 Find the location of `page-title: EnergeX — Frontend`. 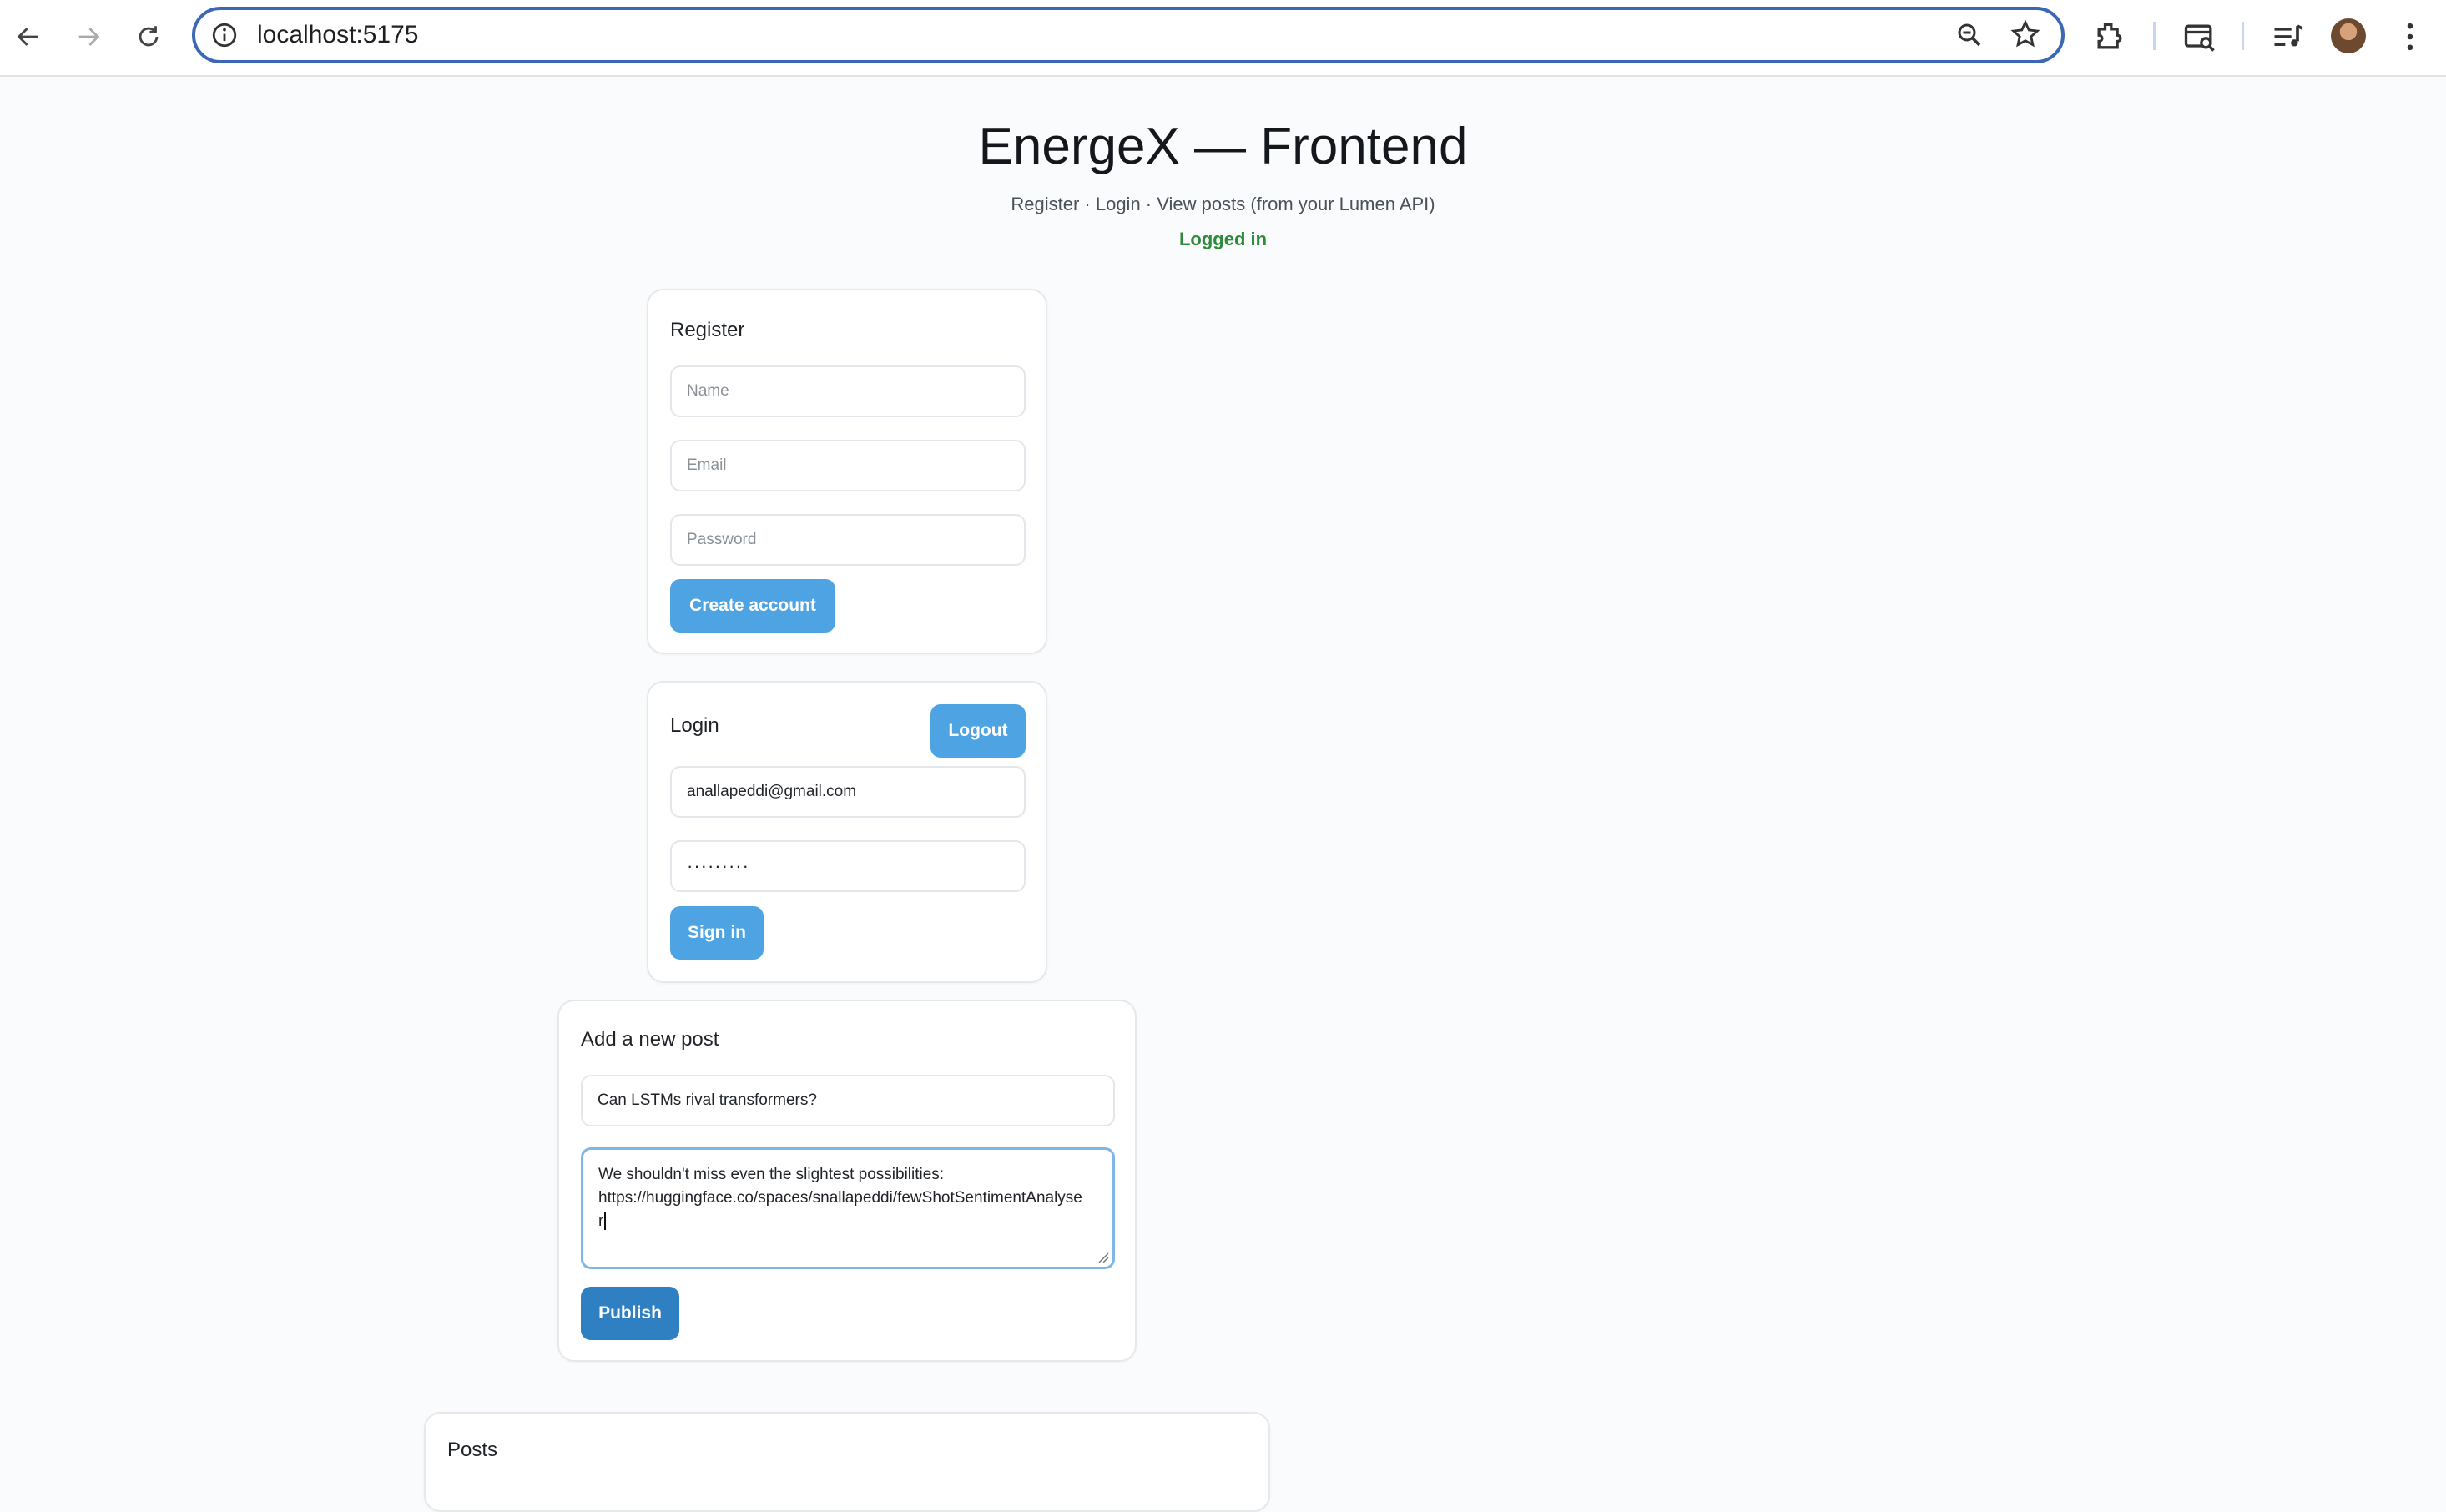

page-title: EnergeX — Frontend is located at coordinates (1223, 146).